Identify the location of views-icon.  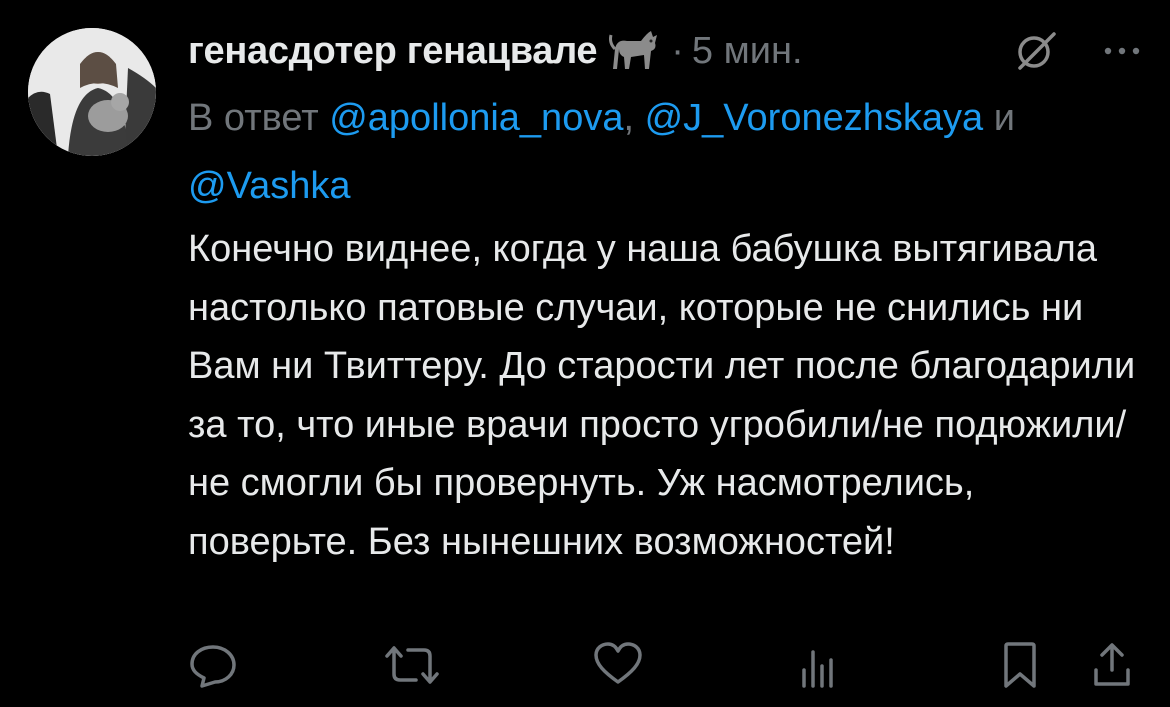
(818, 667).